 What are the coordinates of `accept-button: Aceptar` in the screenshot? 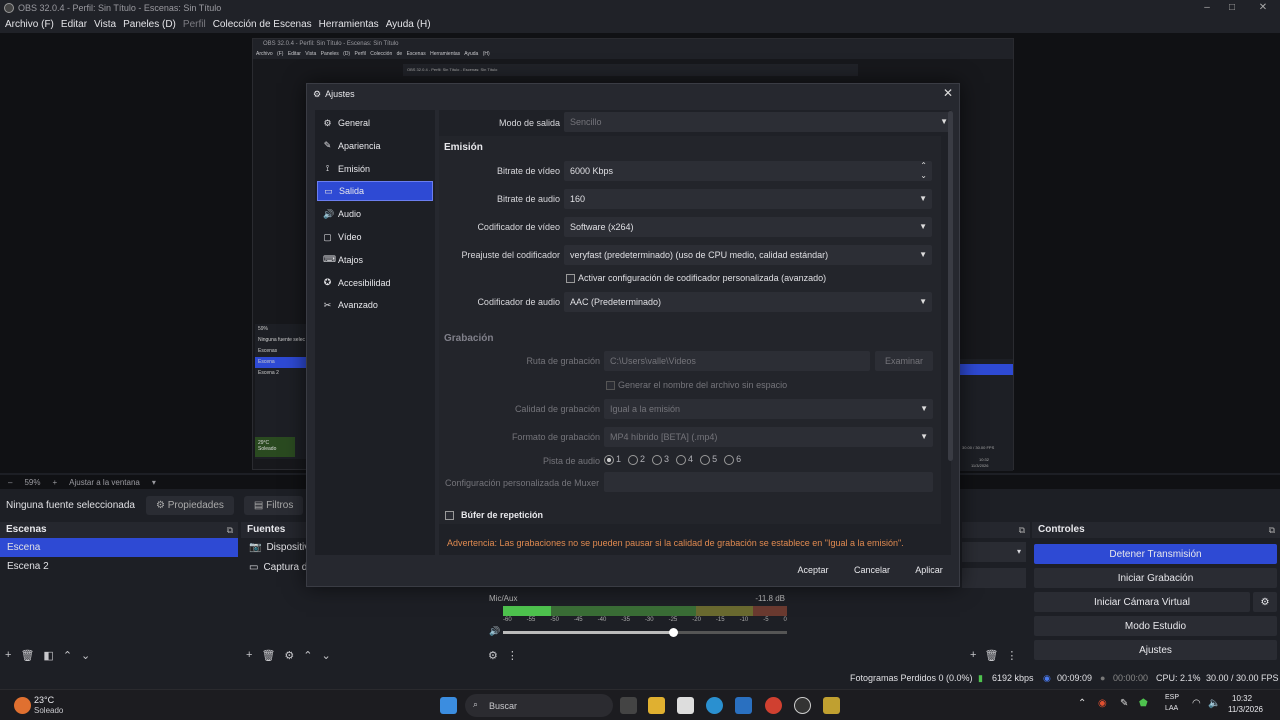 It's located at (813, 570).